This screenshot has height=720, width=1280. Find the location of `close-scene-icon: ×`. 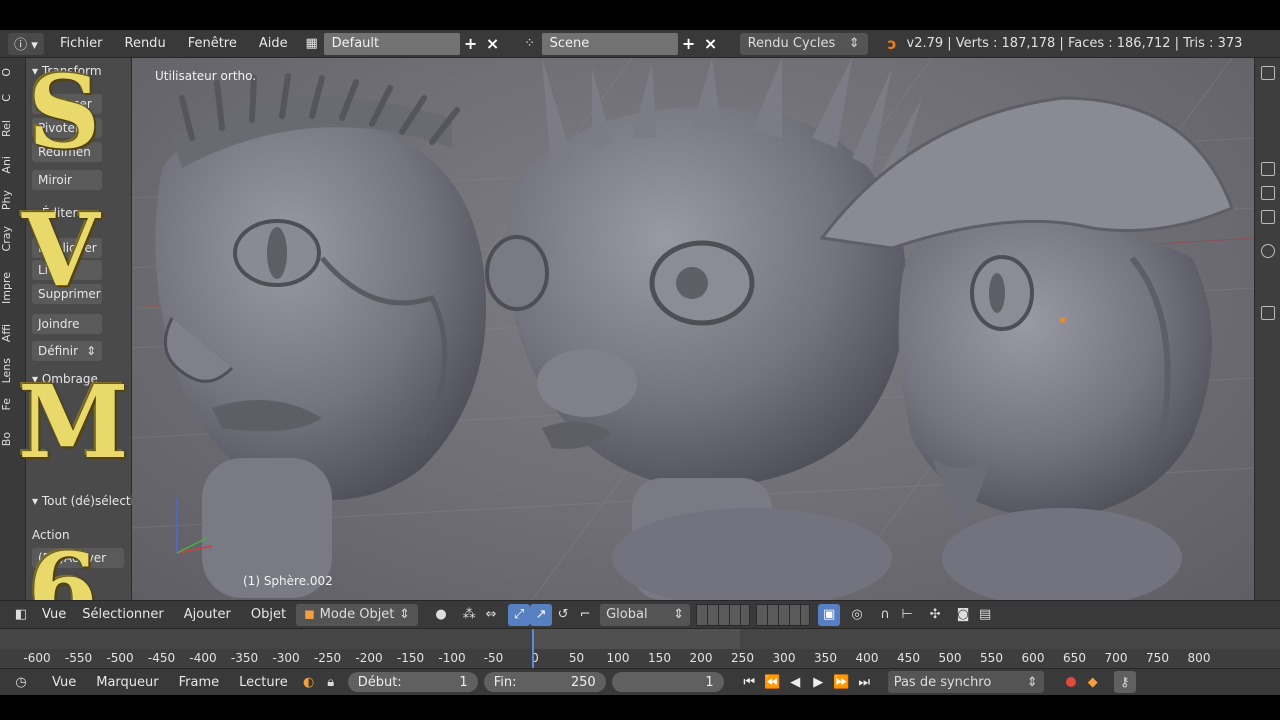

close-scene-icon: × is located at coordinates (711, 44).